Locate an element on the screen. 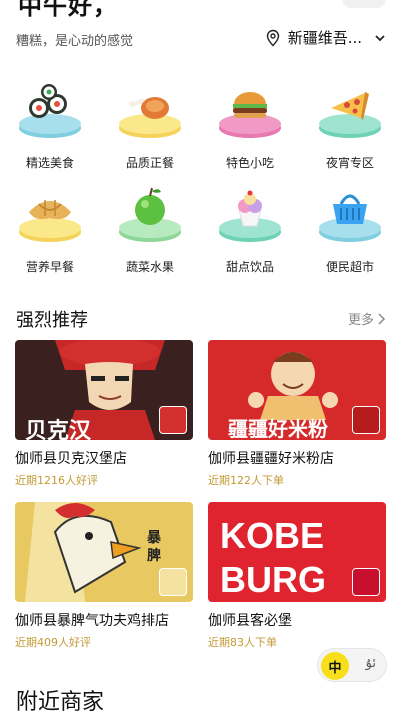 Image resolution: width=400 pixels, height=712 pixels. language-chinese-option: 中 is located at coordinates (335, 666).